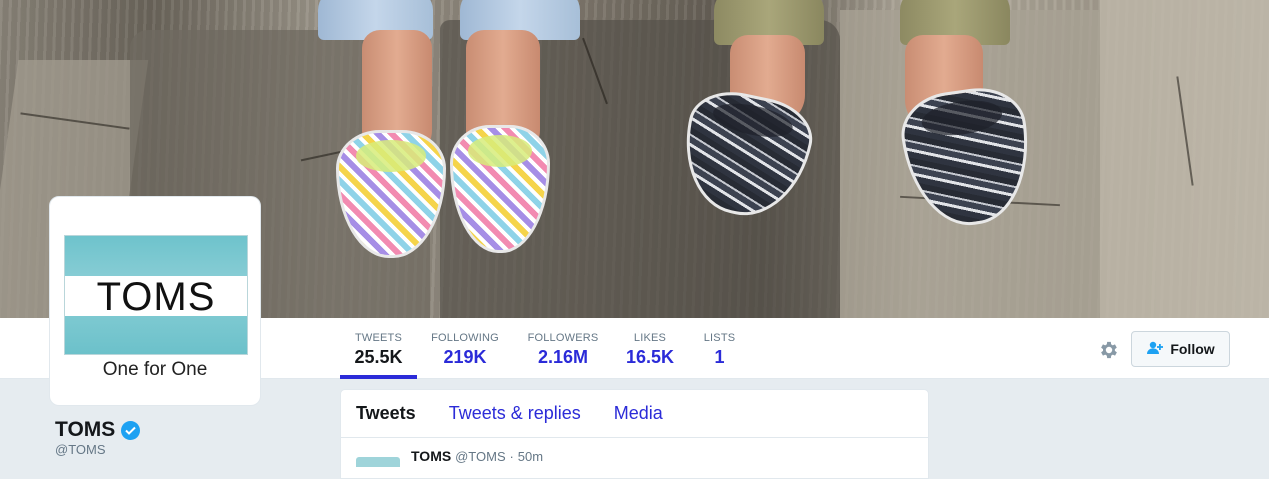  Describe the element at coordinates (634, 458) in the screenshot. I see `tweet: TOMS @TOMS · 50m` at that location.